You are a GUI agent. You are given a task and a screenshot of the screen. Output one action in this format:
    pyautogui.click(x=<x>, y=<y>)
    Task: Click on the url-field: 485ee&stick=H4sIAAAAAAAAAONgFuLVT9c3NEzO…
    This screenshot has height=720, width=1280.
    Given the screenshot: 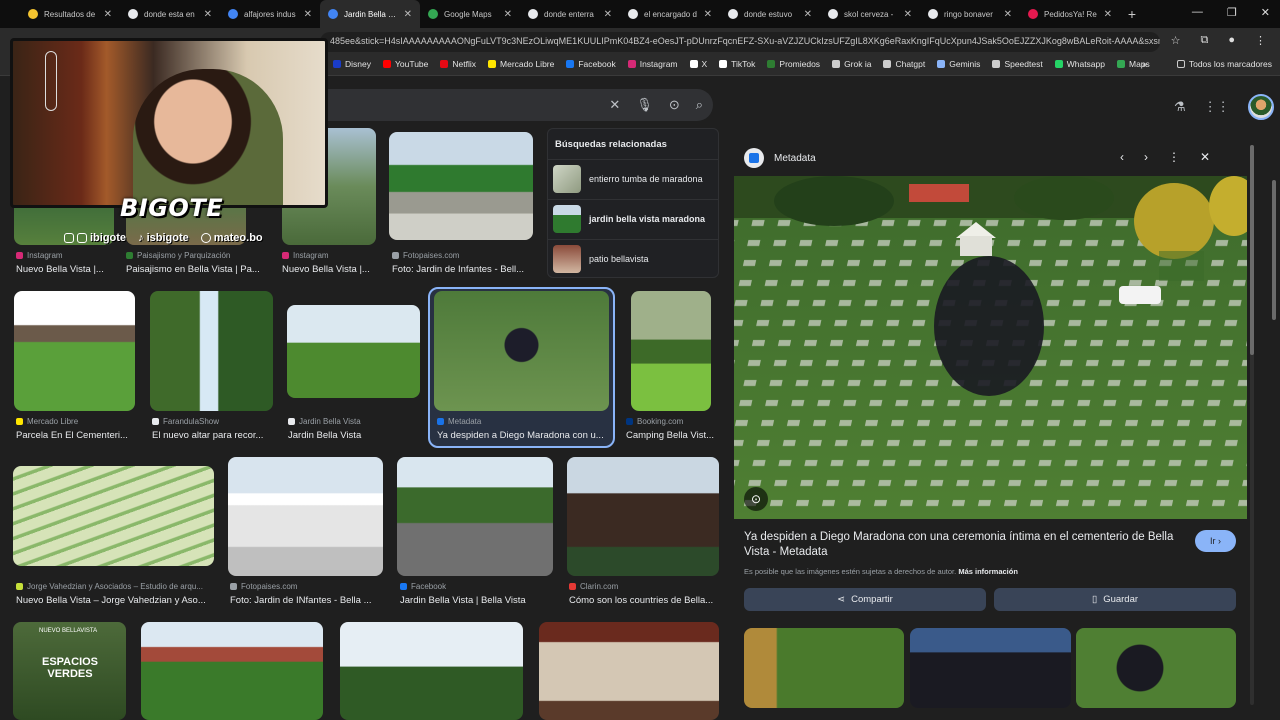 What is the action you would take?
    pyautogui.click(x=740, y=42)
    